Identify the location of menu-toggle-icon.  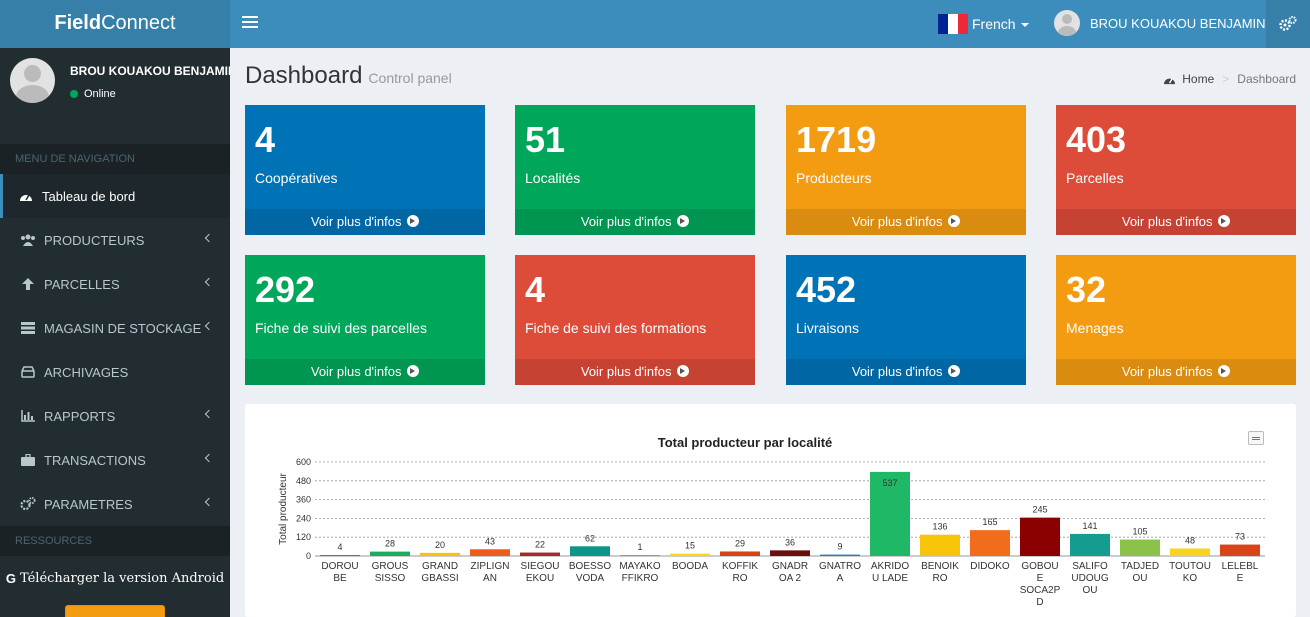
(250, 23).